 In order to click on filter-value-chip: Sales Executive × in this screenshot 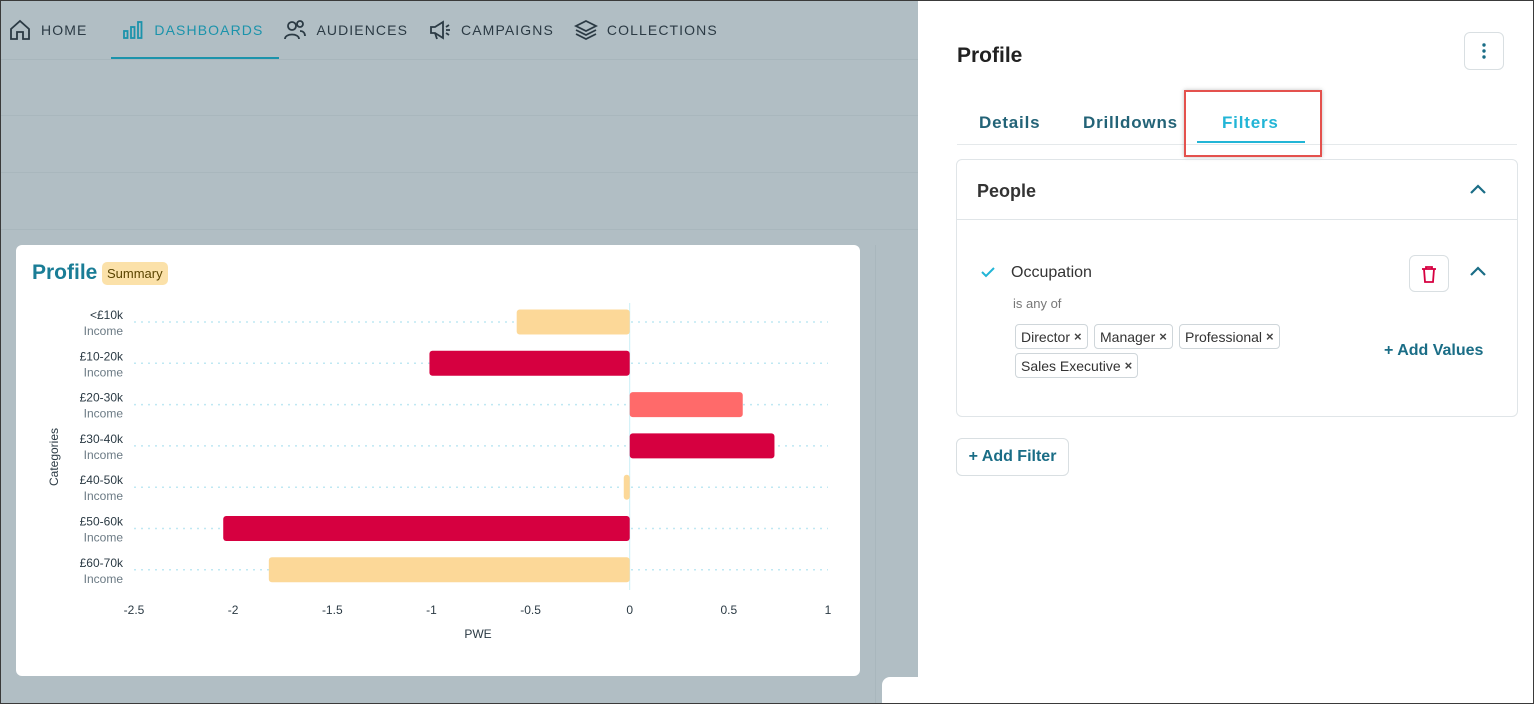, I will do `click(1077, 365)`.